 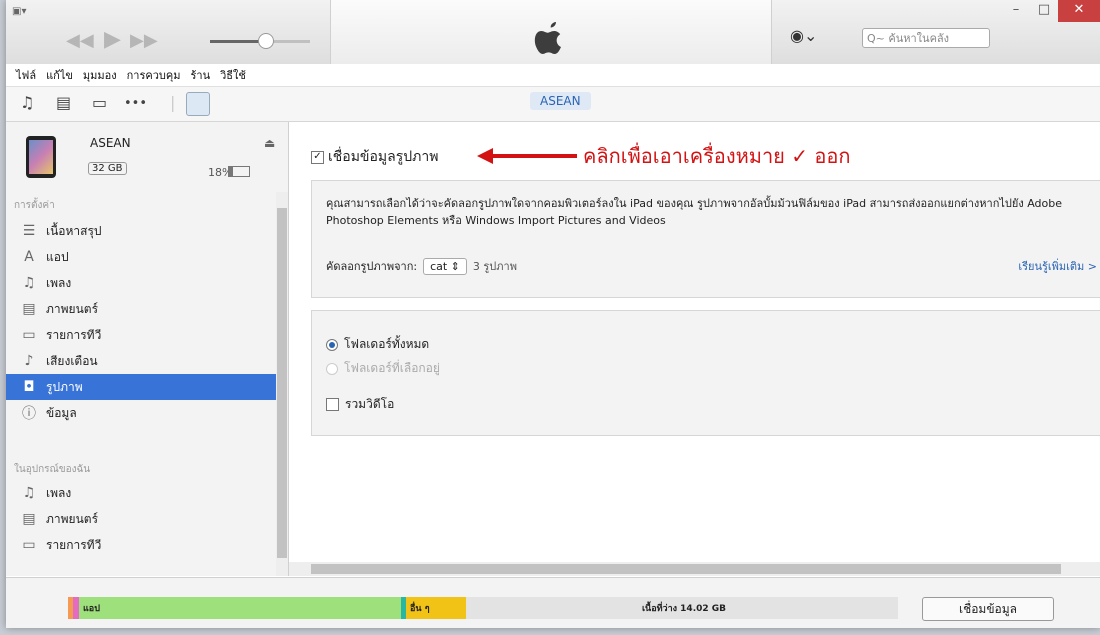 I want to click on radio-all-folders, so click(x=332, y=344).